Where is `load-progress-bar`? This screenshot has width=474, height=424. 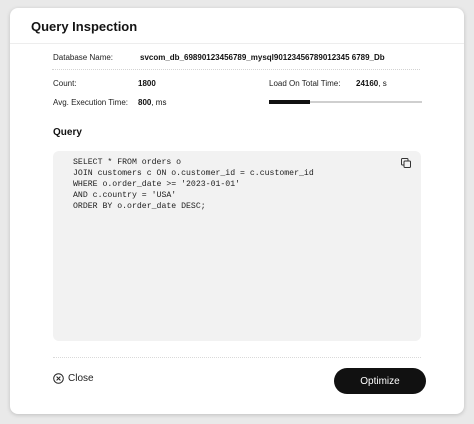 load-progress-bar is located at coordinates (345, 102).